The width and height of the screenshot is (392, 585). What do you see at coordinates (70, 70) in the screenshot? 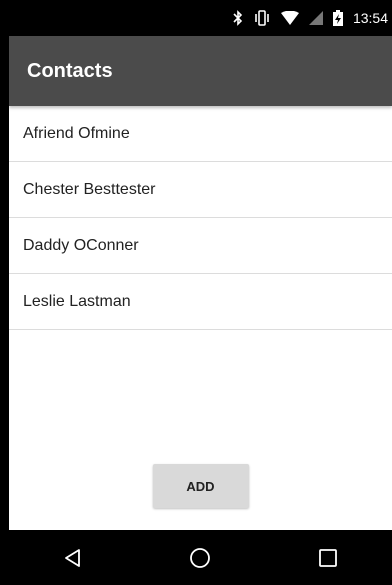
I see `page-title: Contacts` at bounding box center [70, 70].